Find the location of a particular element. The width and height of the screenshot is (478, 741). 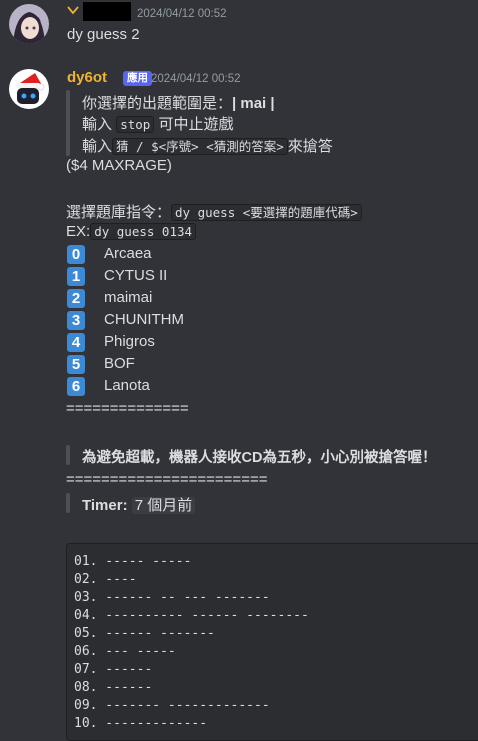

blank-line: 03. ------ -- --- ------- is located at coordinates (172, 597).